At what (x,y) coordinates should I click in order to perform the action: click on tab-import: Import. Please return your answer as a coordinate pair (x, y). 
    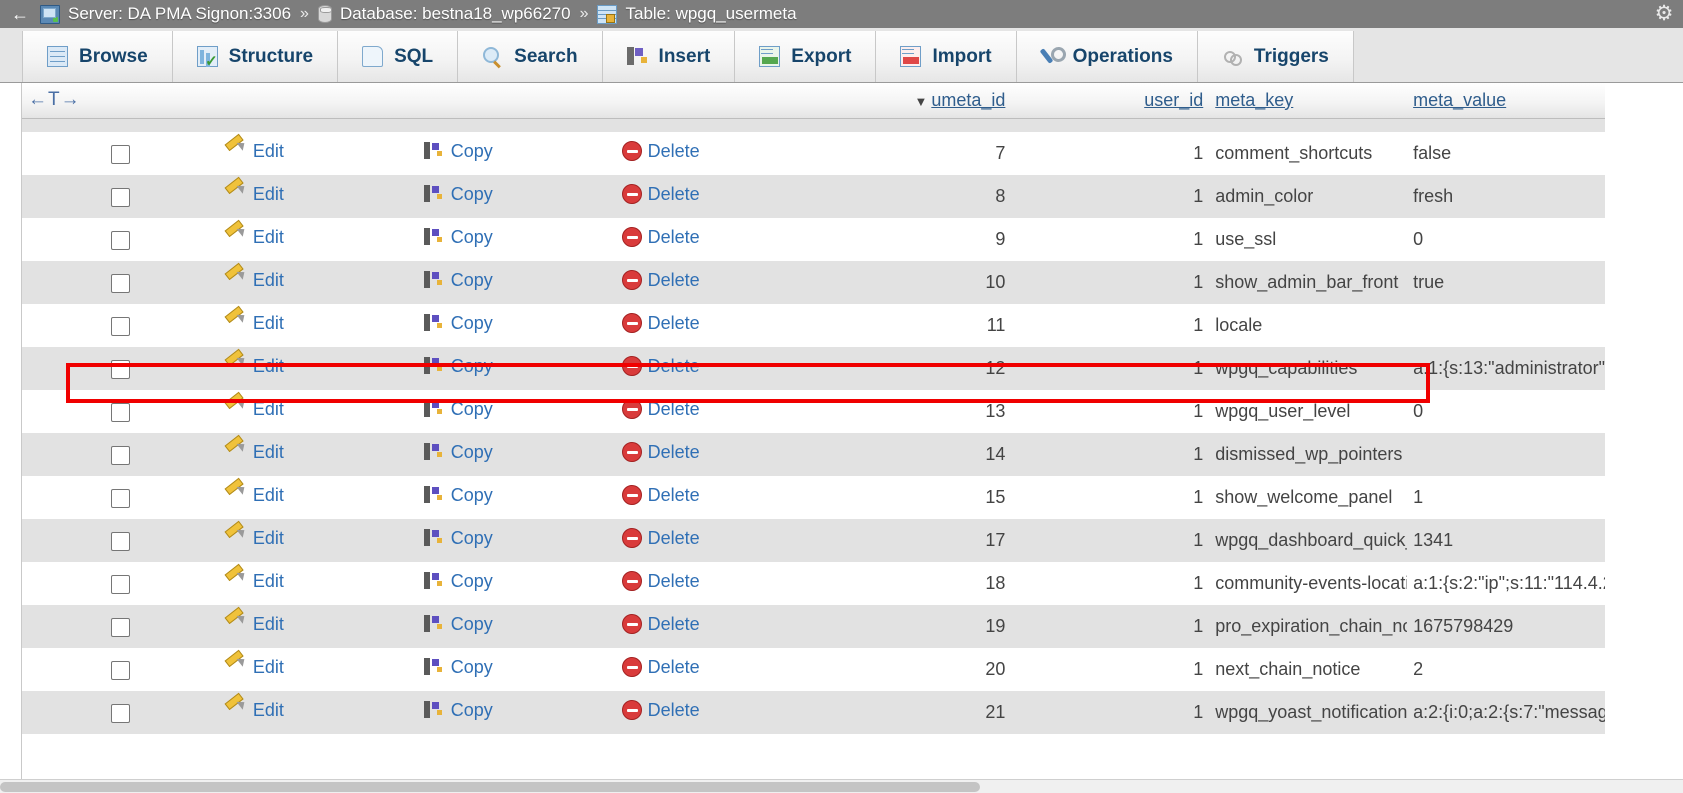
    Looking at the image, I should click on (946, 56).